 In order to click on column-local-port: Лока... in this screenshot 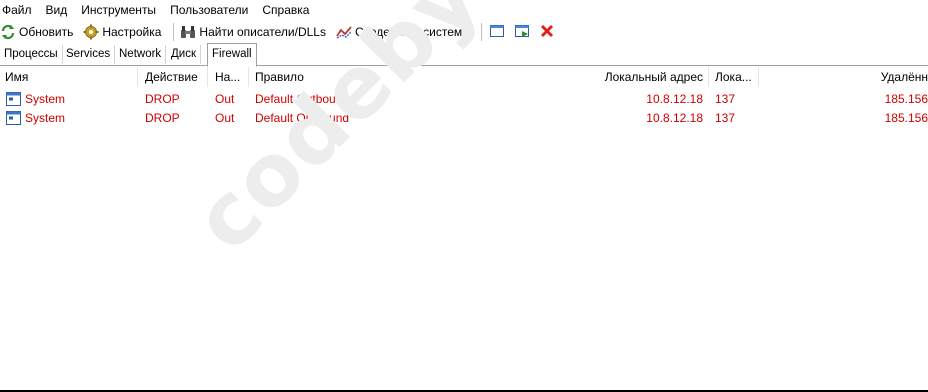, I will do `click(735, 77)`.